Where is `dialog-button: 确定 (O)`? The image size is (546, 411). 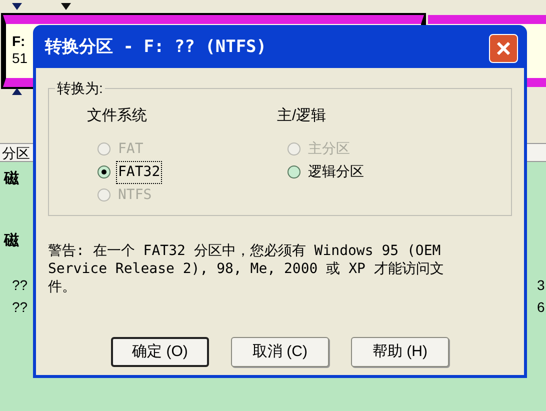 dialog-button: 确定 (O) is located at coordinates (160, 352).